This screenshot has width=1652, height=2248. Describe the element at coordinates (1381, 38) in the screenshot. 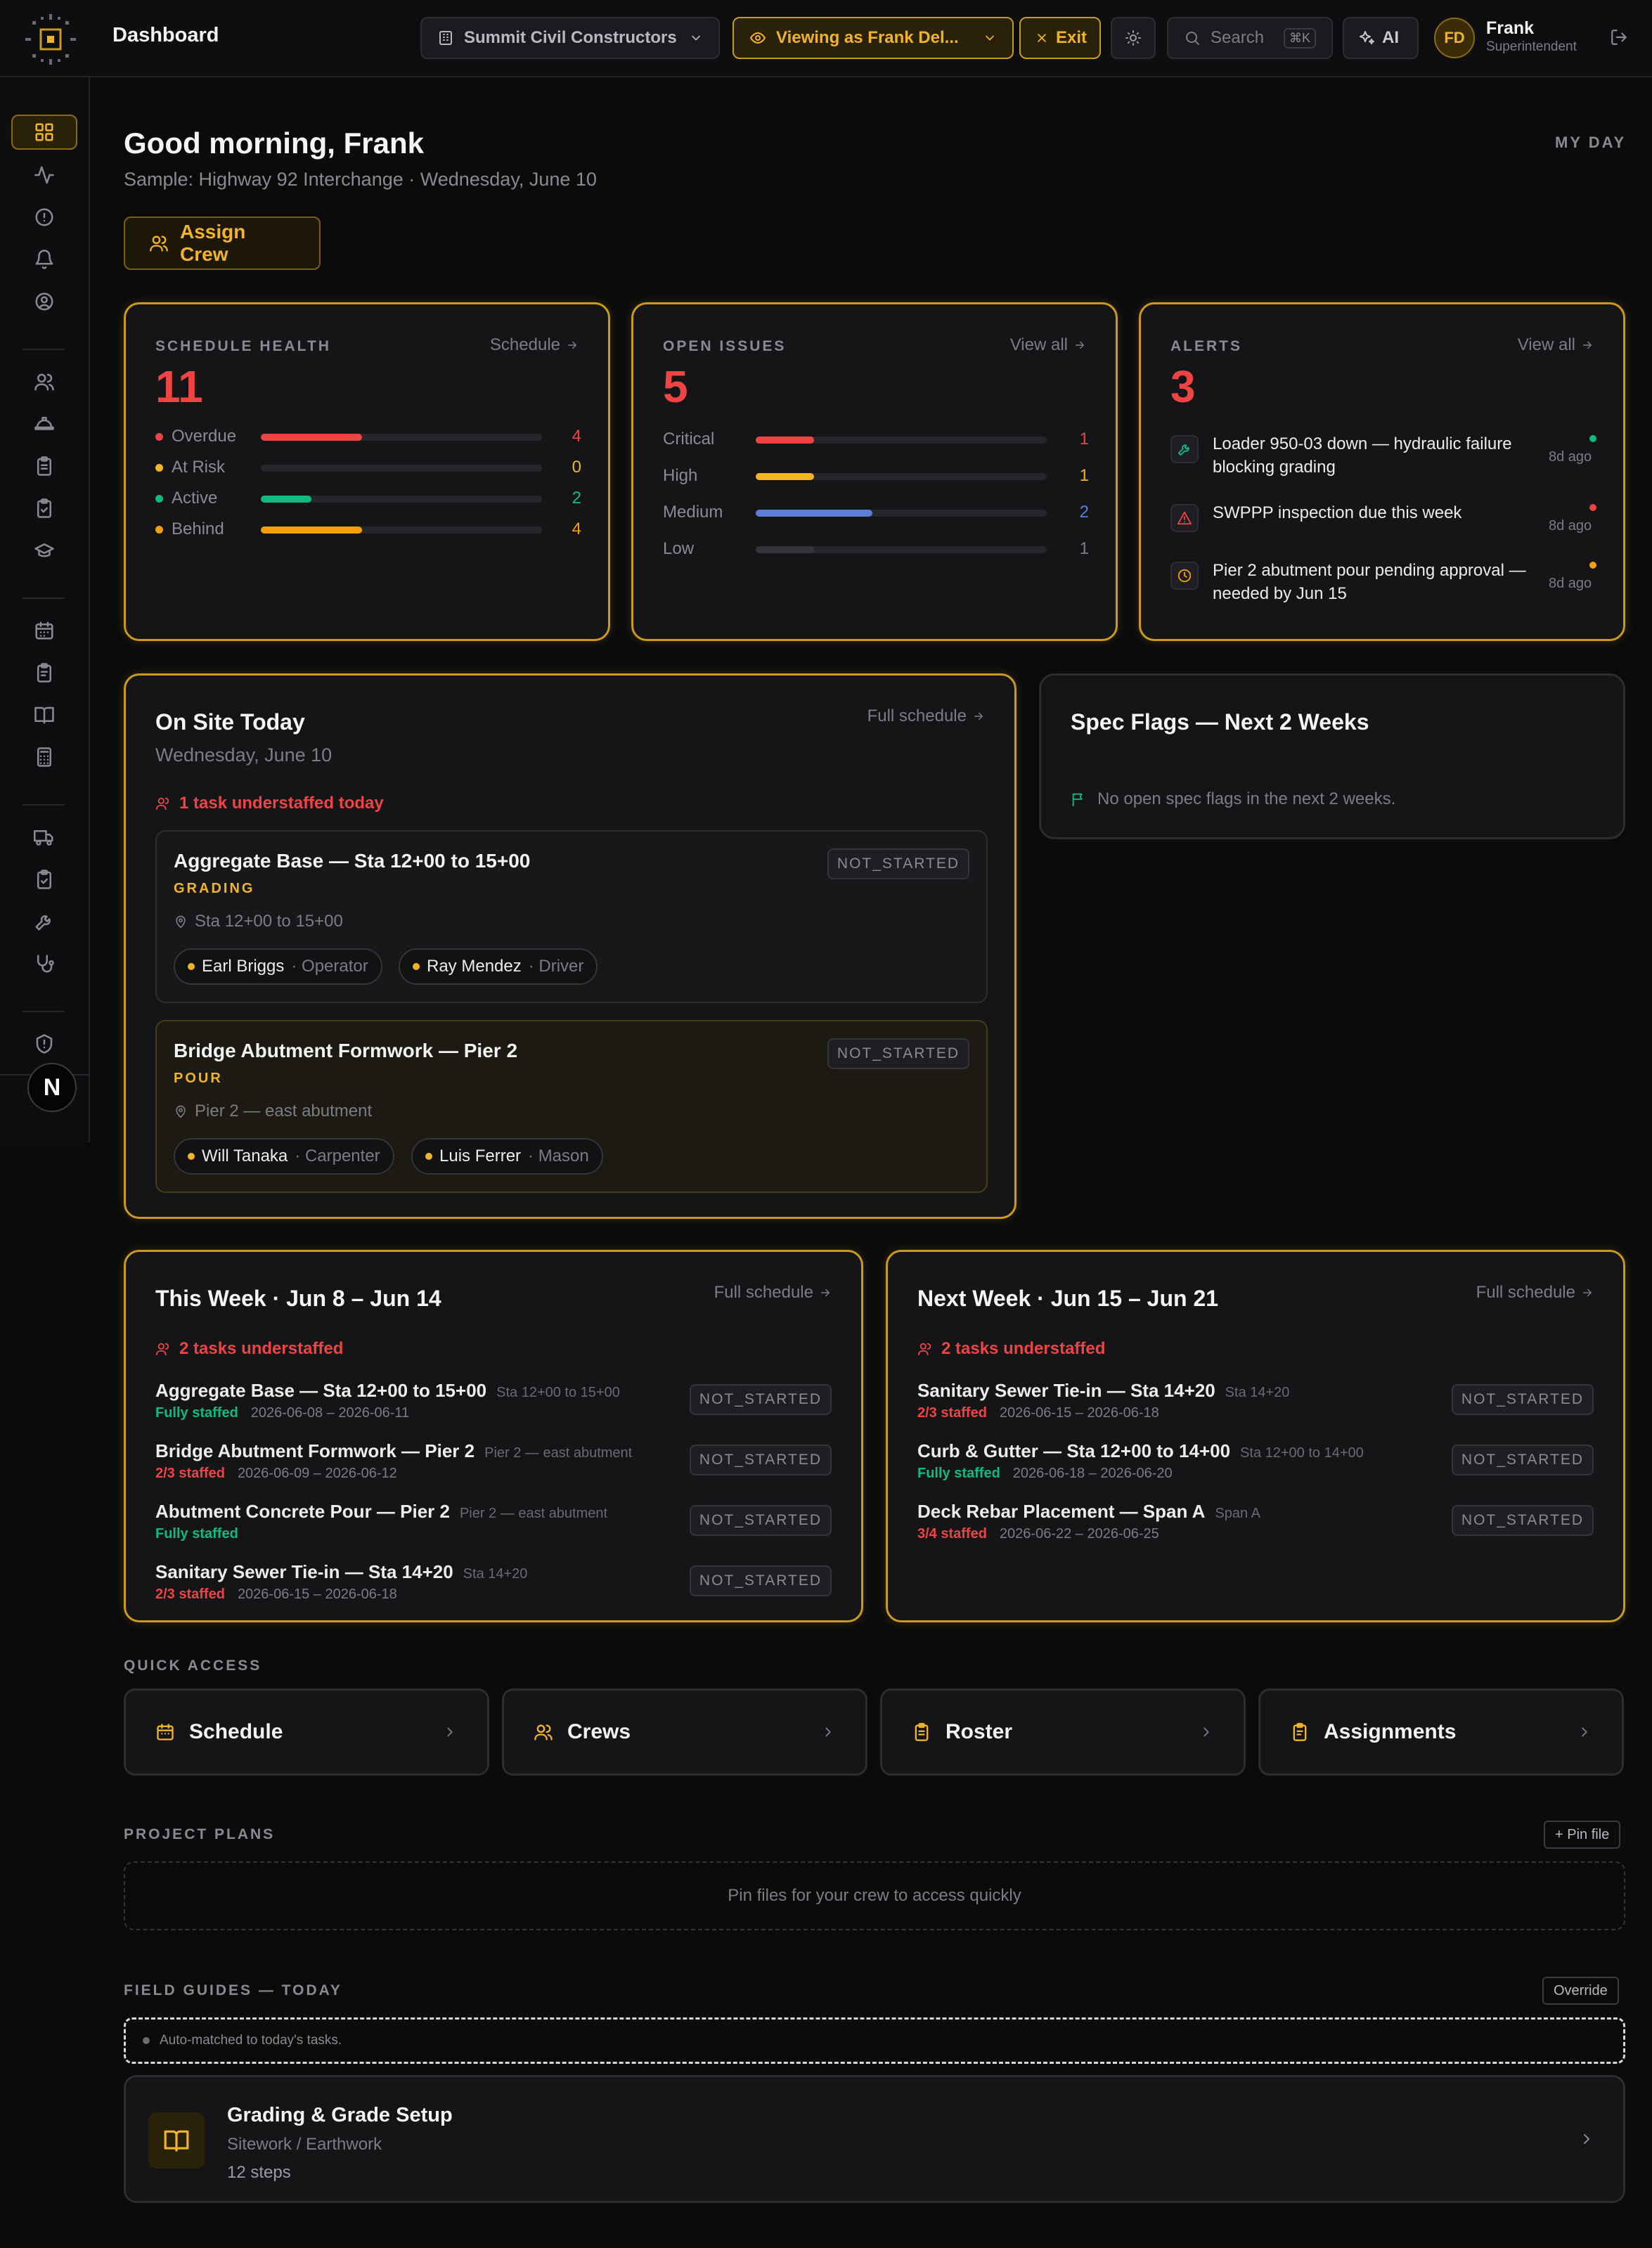

I see `ai-button: AI` at that location.